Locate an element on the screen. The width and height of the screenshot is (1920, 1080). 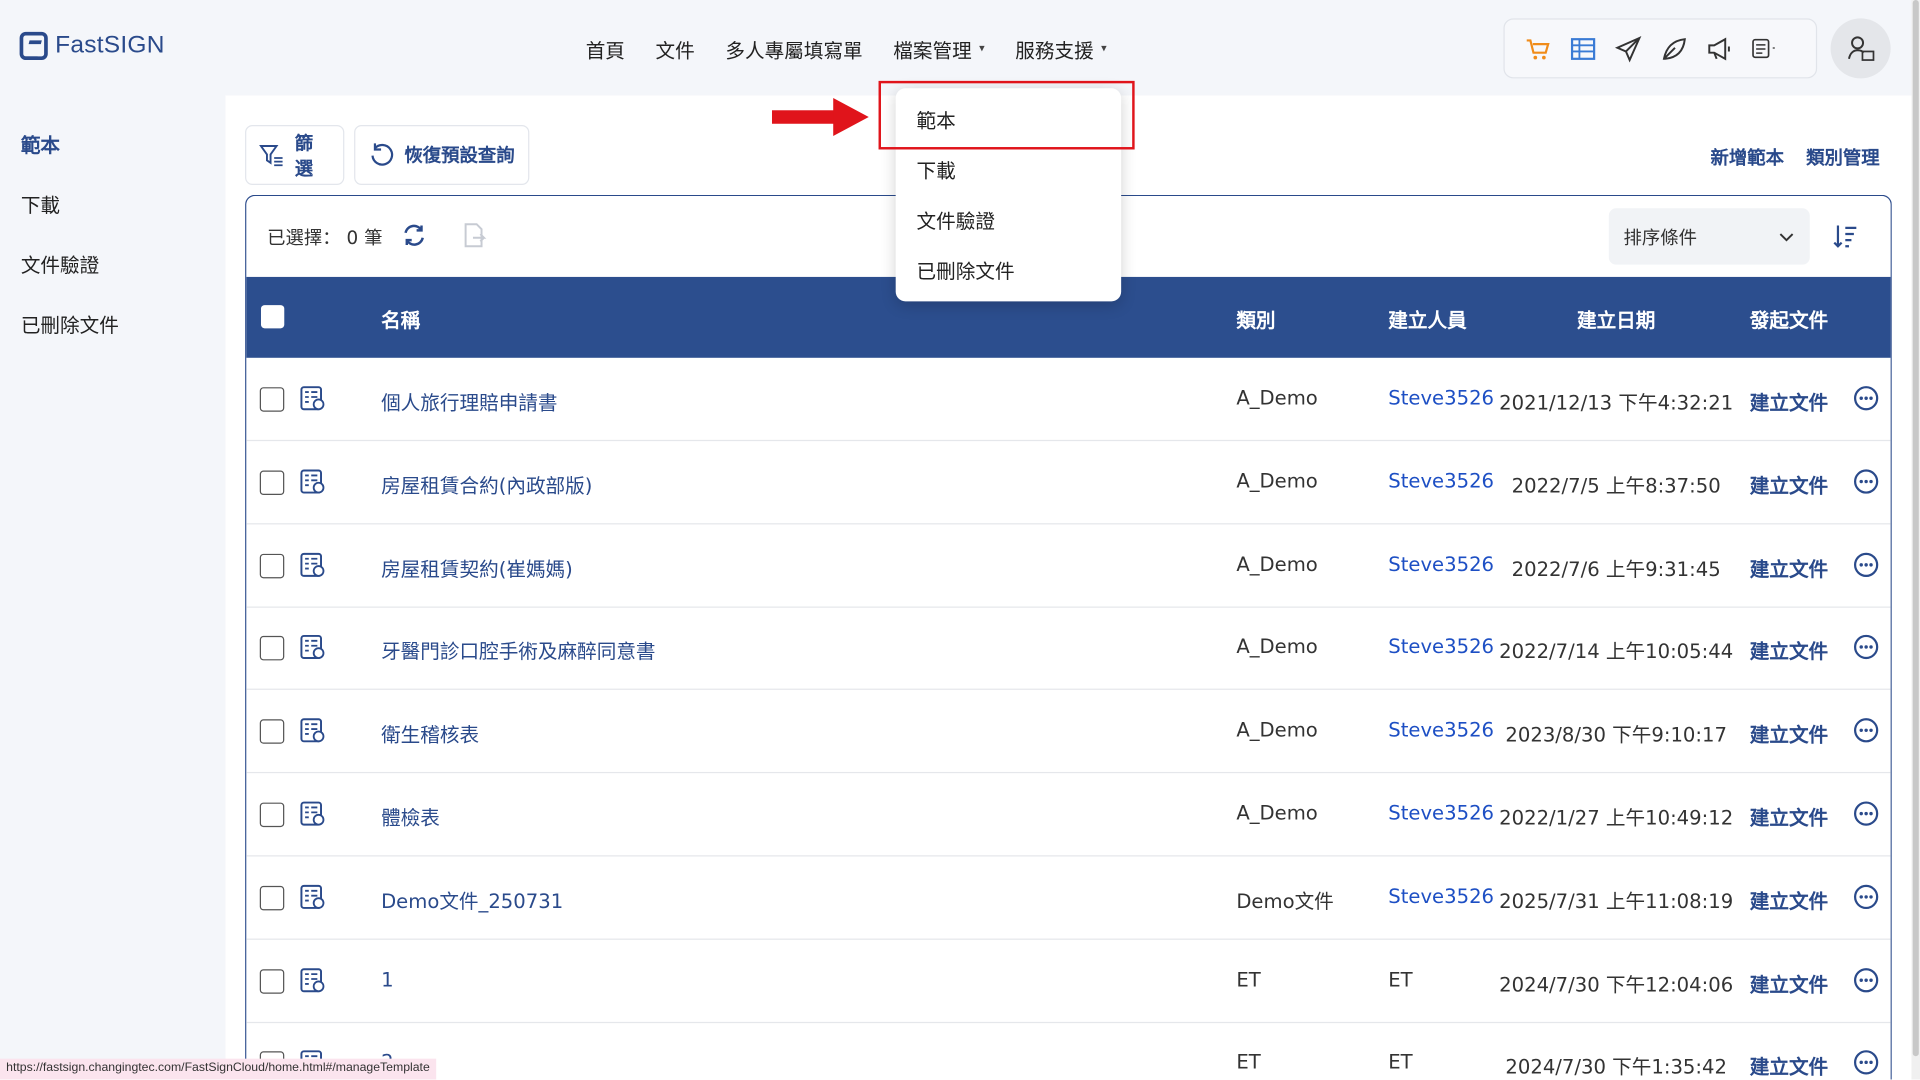
main-nav: 首頁 文件 多人專屬填寫單 檔案管理 ▾ 服務支援 ▾ is located at coordinates (862, 48).